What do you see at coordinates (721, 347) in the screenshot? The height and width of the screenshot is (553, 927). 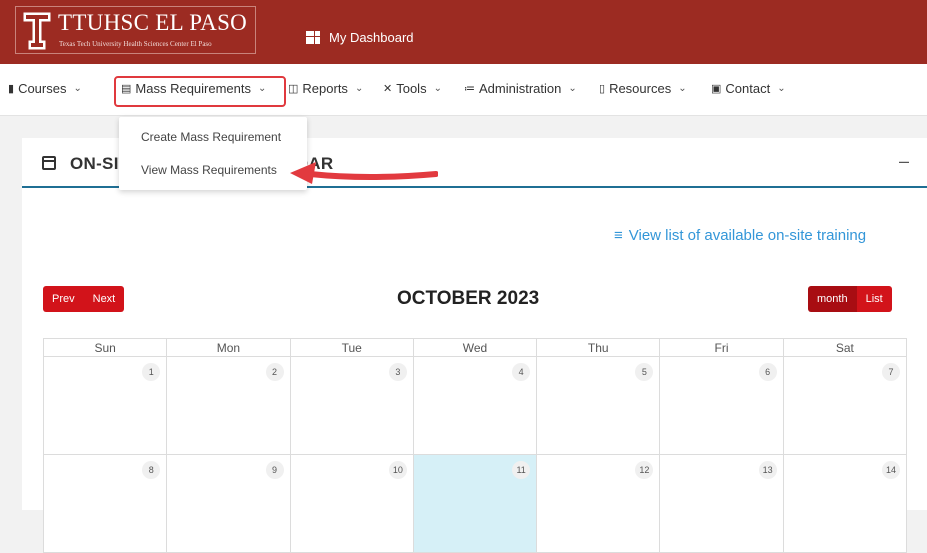 I see `weekday-header: Fri` at bounding box center [721, 347].